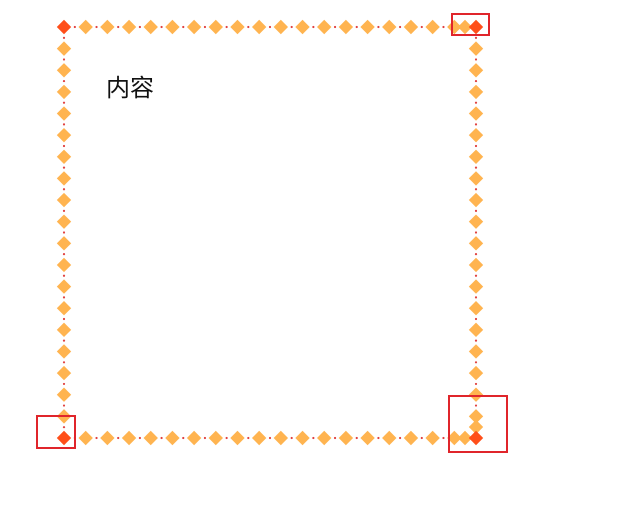 The width and height of the screenshot is (619, 525). I want to click on corner-diamond-bottom-right, so click(476, 438).